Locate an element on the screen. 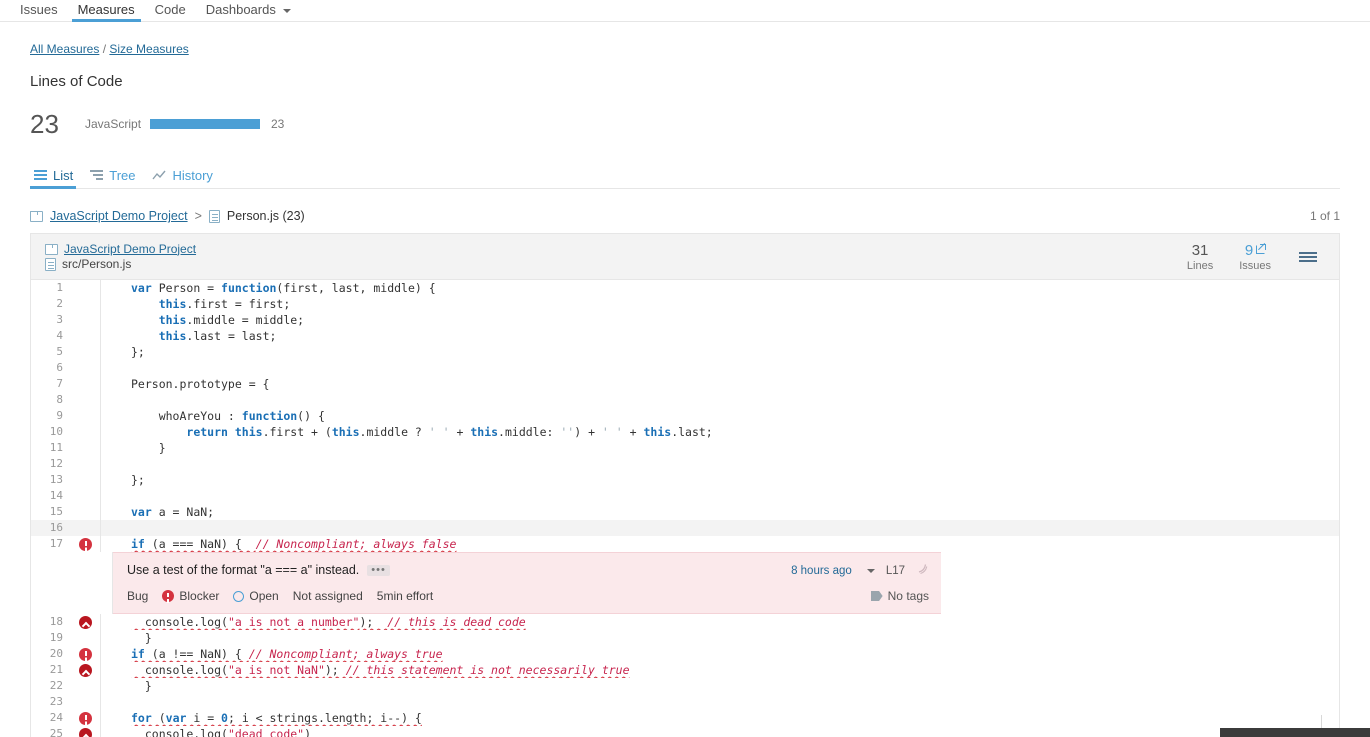 This screenshot has height=737, width=1370. folder-icon is located at coordinates (36, 216).